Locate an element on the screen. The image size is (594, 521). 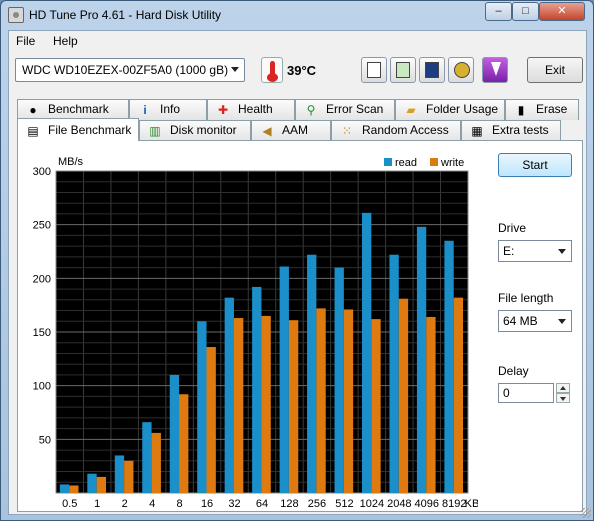
legend-label-read: read is located at coordinates (406, 163).